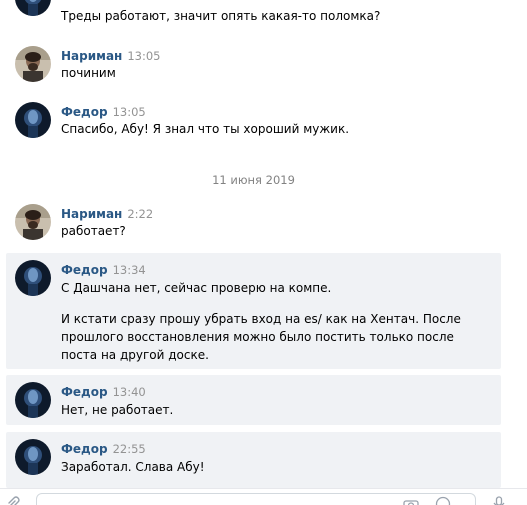 The width and height of the screenshot is (527, 505). What do you see at coordinates (129, 392) in the screenshot?
I see `message-time: 13:40` at bounding box center [129, 392].